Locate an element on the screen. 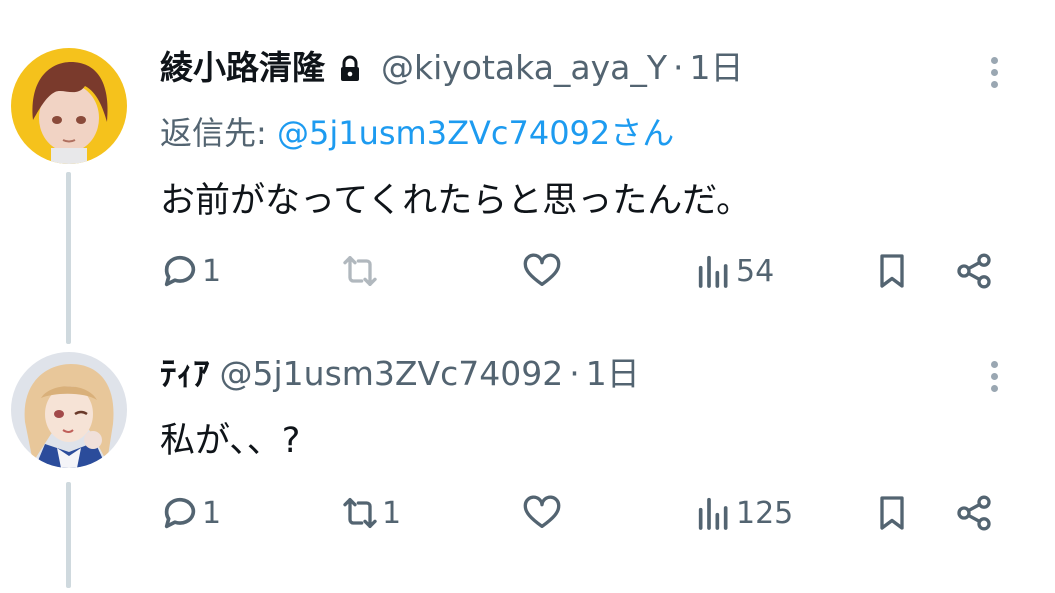 The width and height of the screenshot is (1055, 593). tweet-actions: 1 54 is located at coordinates (582, 271).